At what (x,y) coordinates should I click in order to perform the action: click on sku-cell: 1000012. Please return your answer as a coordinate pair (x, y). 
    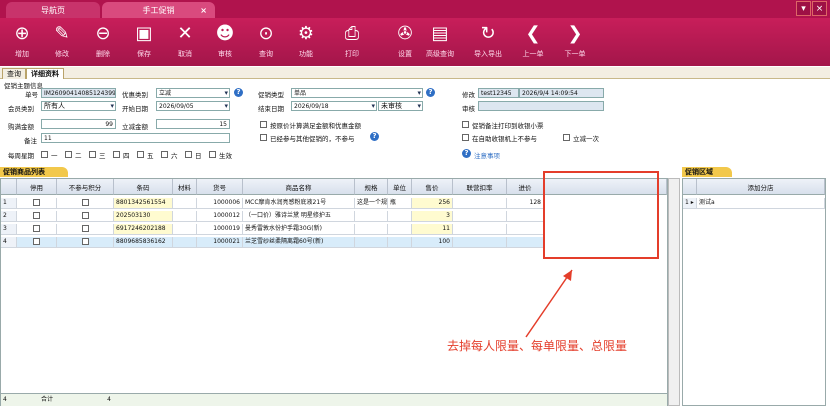
    Looking at the image, I should click on (220, 216).